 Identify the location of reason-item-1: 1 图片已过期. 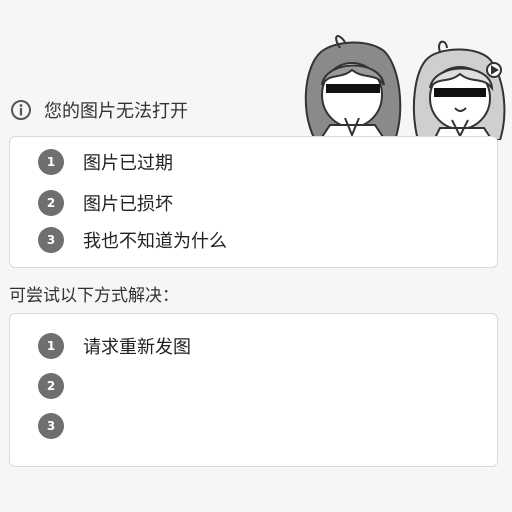
(105, 162).